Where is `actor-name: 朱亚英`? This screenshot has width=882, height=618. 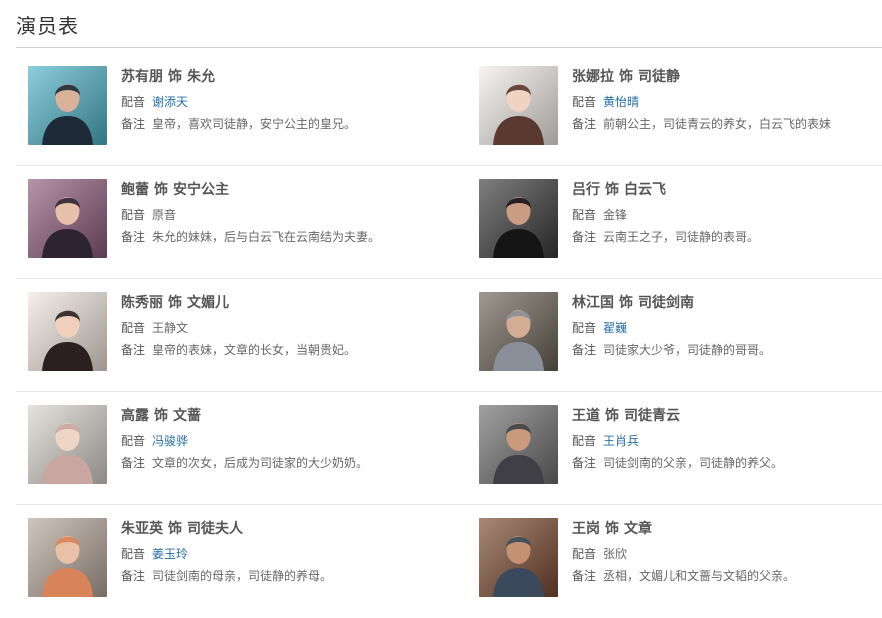
actor-name: 朱亚英 is located at coordinates (142, 529).